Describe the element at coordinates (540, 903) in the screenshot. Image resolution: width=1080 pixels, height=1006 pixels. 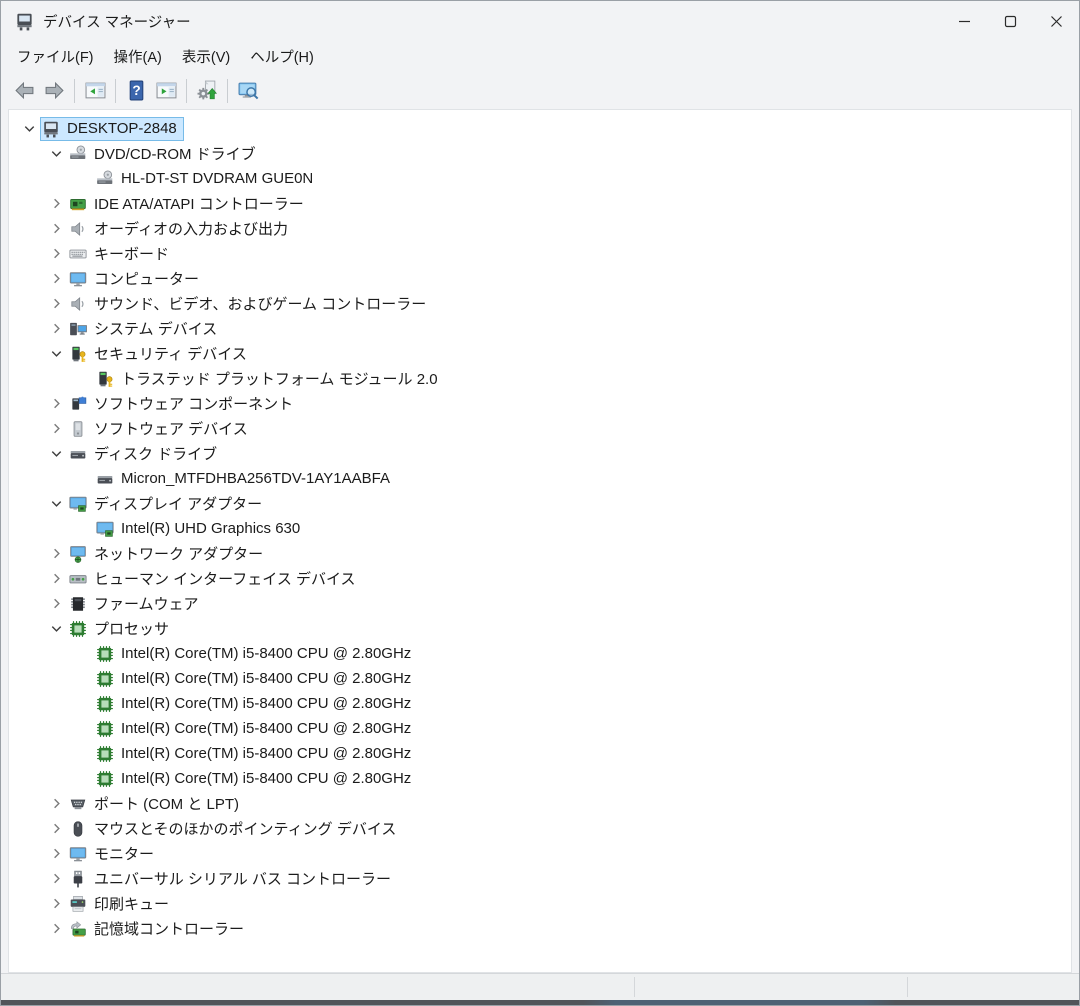
I see `tree-row: 印刷キュー` at that location.